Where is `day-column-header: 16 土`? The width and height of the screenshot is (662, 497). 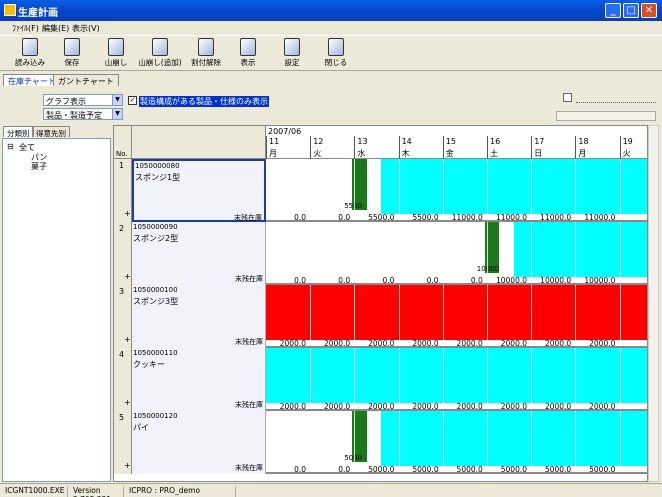 day-column-header: 16 土 is located at coordinates (509, 147).